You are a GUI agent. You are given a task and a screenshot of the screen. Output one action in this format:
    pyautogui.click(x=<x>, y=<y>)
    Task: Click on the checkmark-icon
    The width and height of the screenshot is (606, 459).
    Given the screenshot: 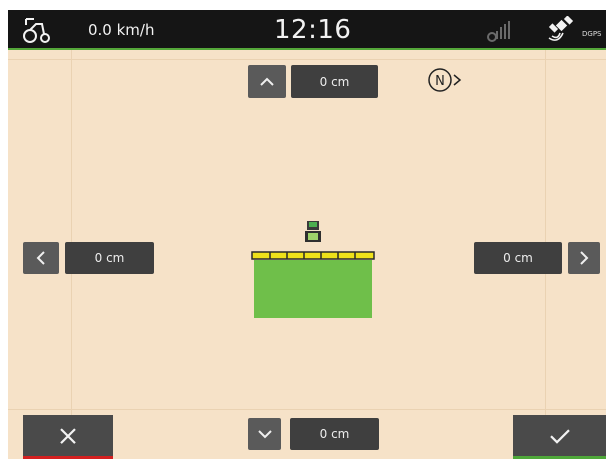 What is the action you would take?
    pyautogui.click(x=559, y=436)
    